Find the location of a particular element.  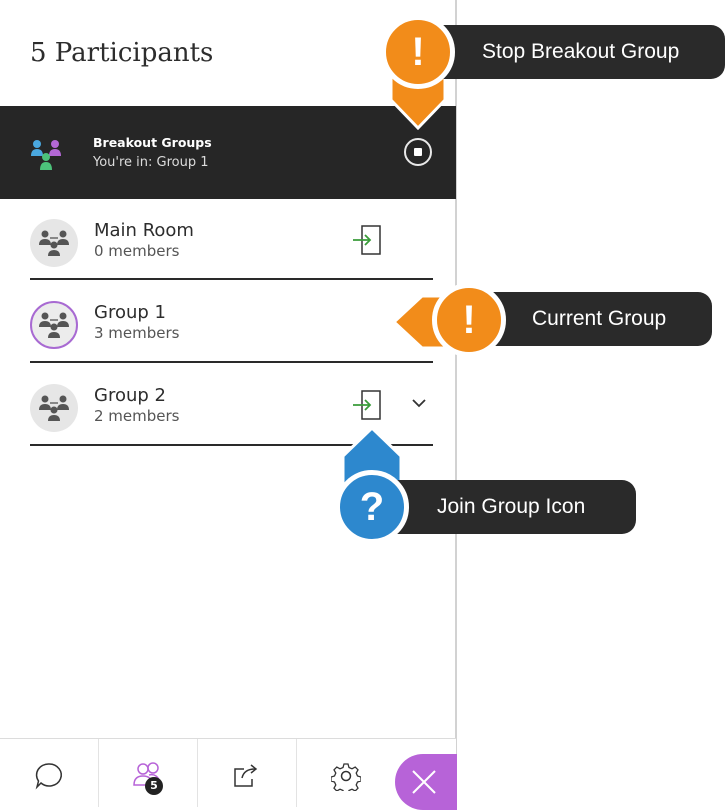

chat-button is located at coordinates (49, 773).